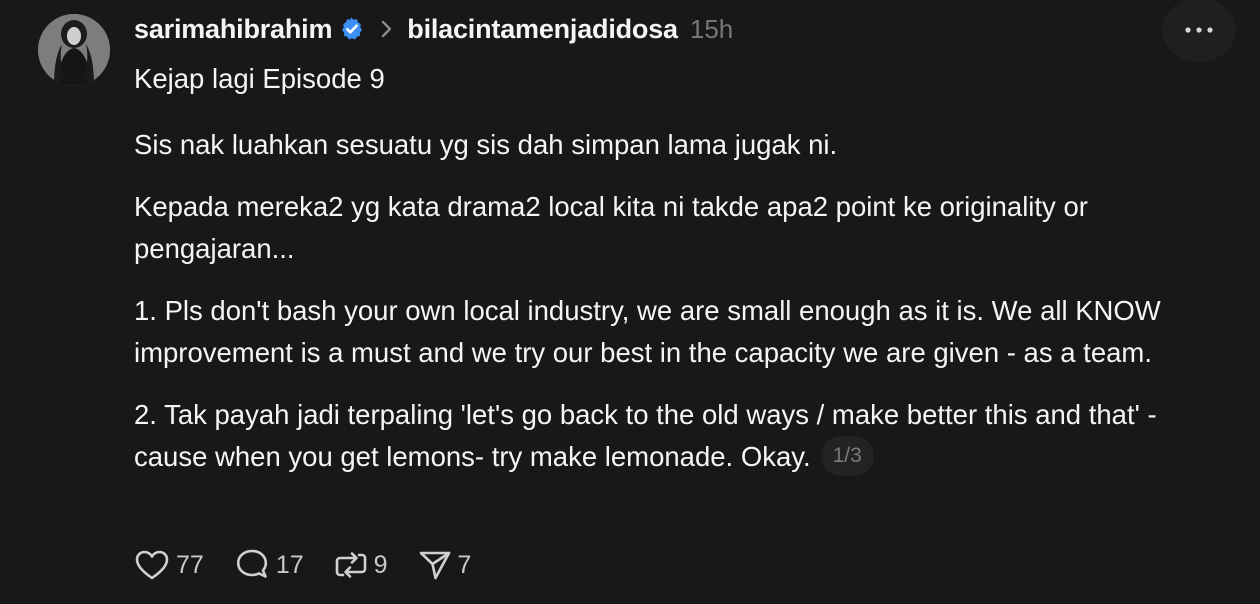  I want to click on action-bar: 77 17 9 7, so click(317, 565).